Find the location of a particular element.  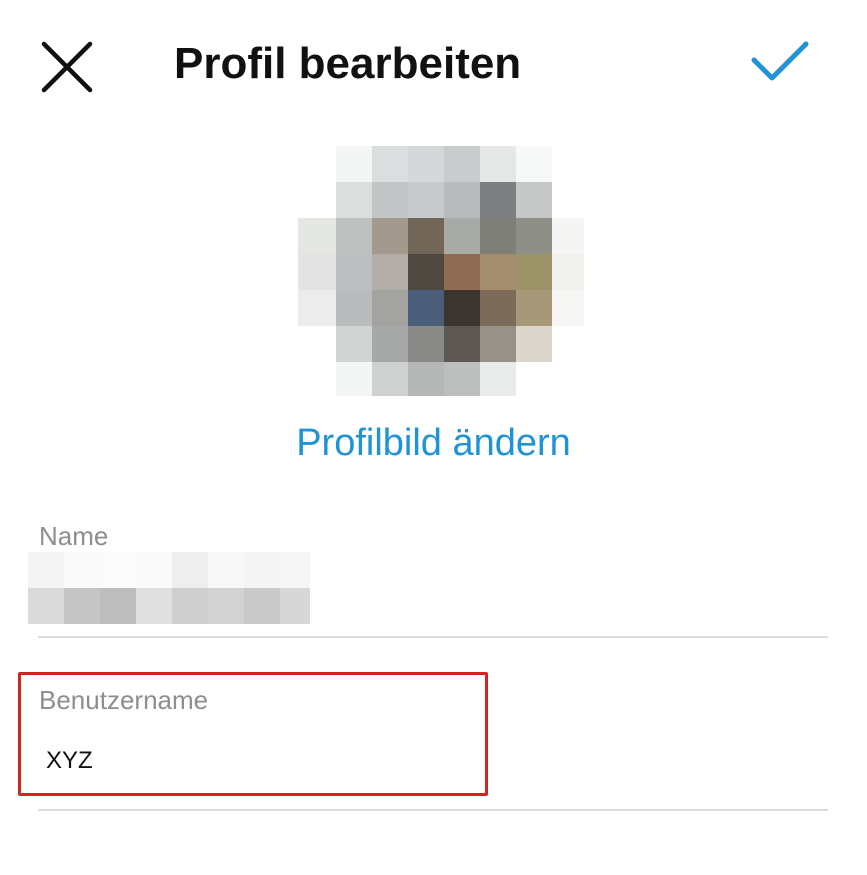

checkmark-icon is located at coordinates (780, 61).